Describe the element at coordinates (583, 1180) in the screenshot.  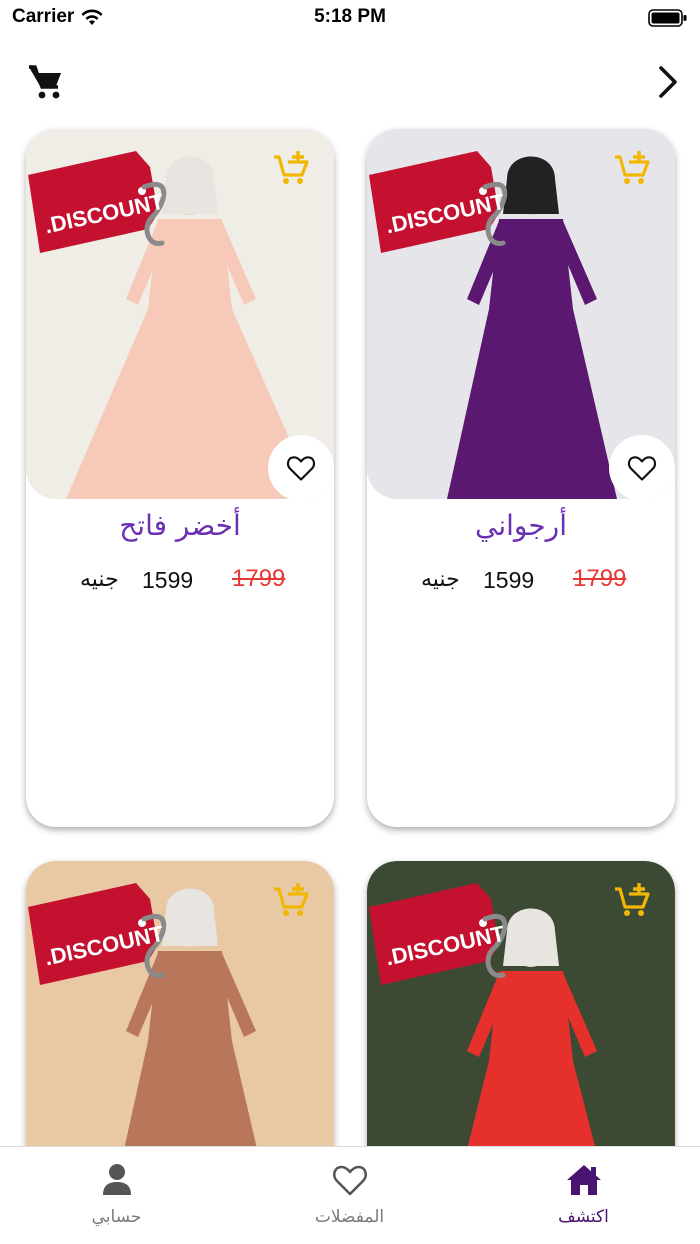
I see `home-icon` at that location.